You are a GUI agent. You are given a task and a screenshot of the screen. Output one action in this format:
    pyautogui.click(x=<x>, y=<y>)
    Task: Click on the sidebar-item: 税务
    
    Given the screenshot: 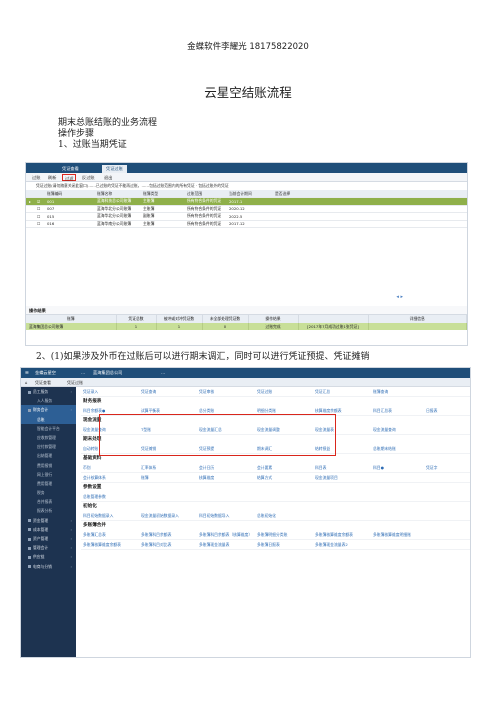 What is the action you would take?
    pyautogui.click(x=48, y=492)
    